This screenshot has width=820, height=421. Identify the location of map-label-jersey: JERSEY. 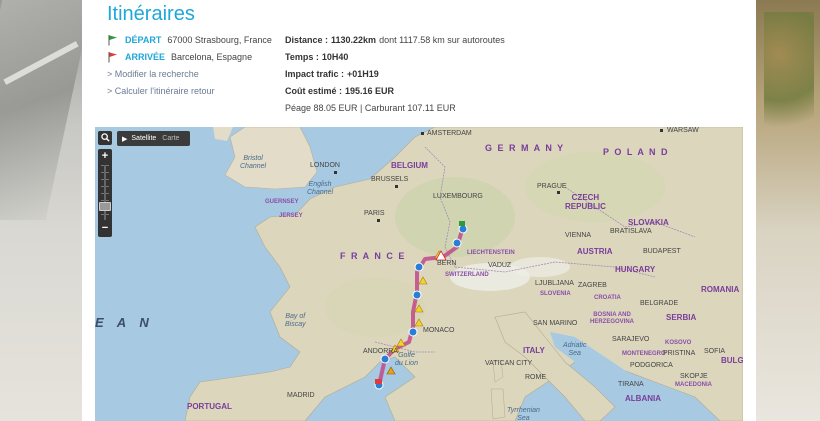
(291, 216).